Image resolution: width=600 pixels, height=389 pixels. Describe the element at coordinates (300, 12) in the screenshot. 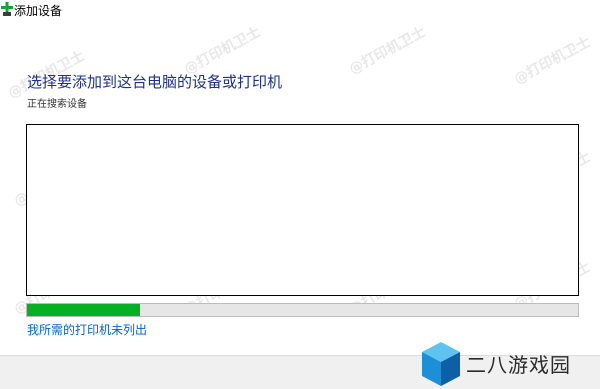

I see `title-bar: 添加设备` at that location.